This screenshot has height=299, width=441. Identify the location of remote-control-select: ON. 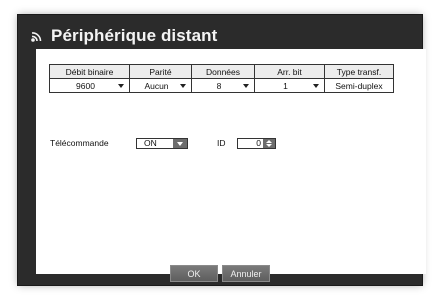
(162, 143).